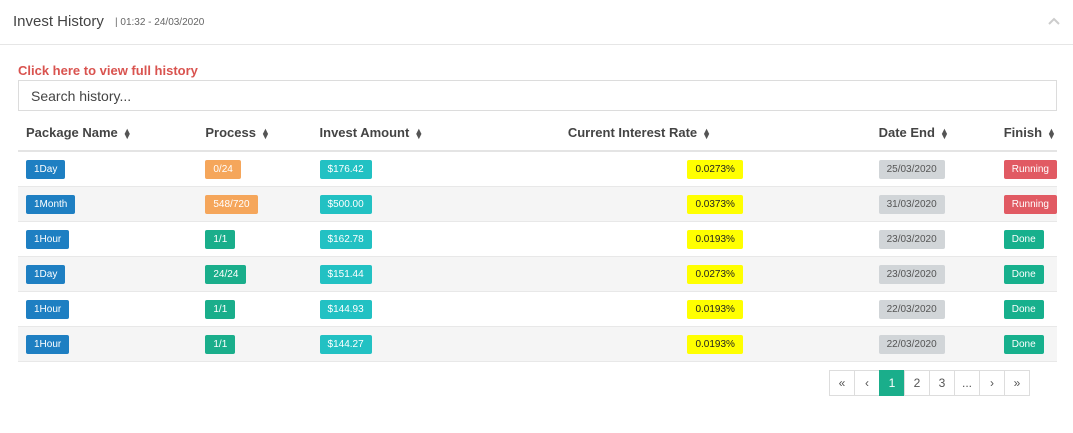 The width and height of the screenshot is (1073, 433). What do you see at coordinates (345, 239) in the screenshot?
I see `amount-badge: $162.78` at bounding box center [345, 239].